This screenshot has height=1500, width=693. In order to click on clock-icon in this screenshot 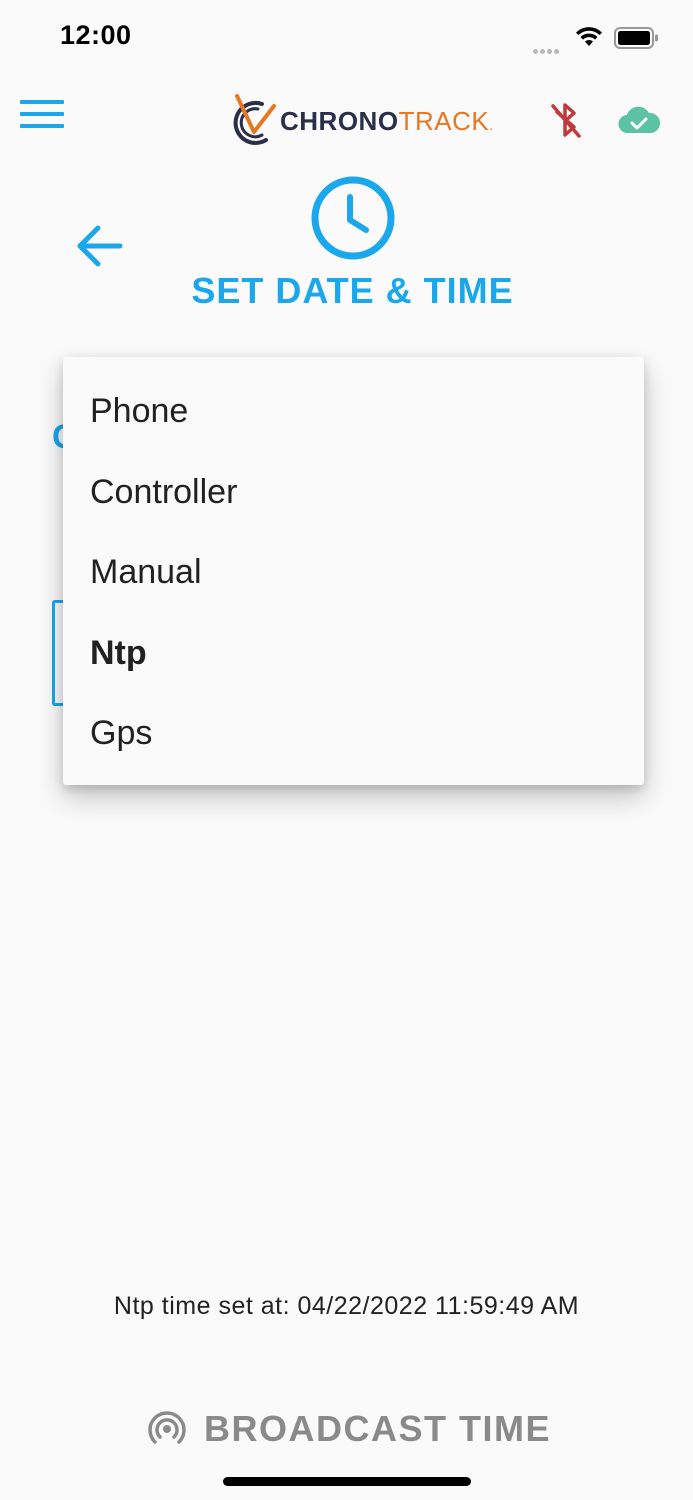, I will do `click(353, 220)`.